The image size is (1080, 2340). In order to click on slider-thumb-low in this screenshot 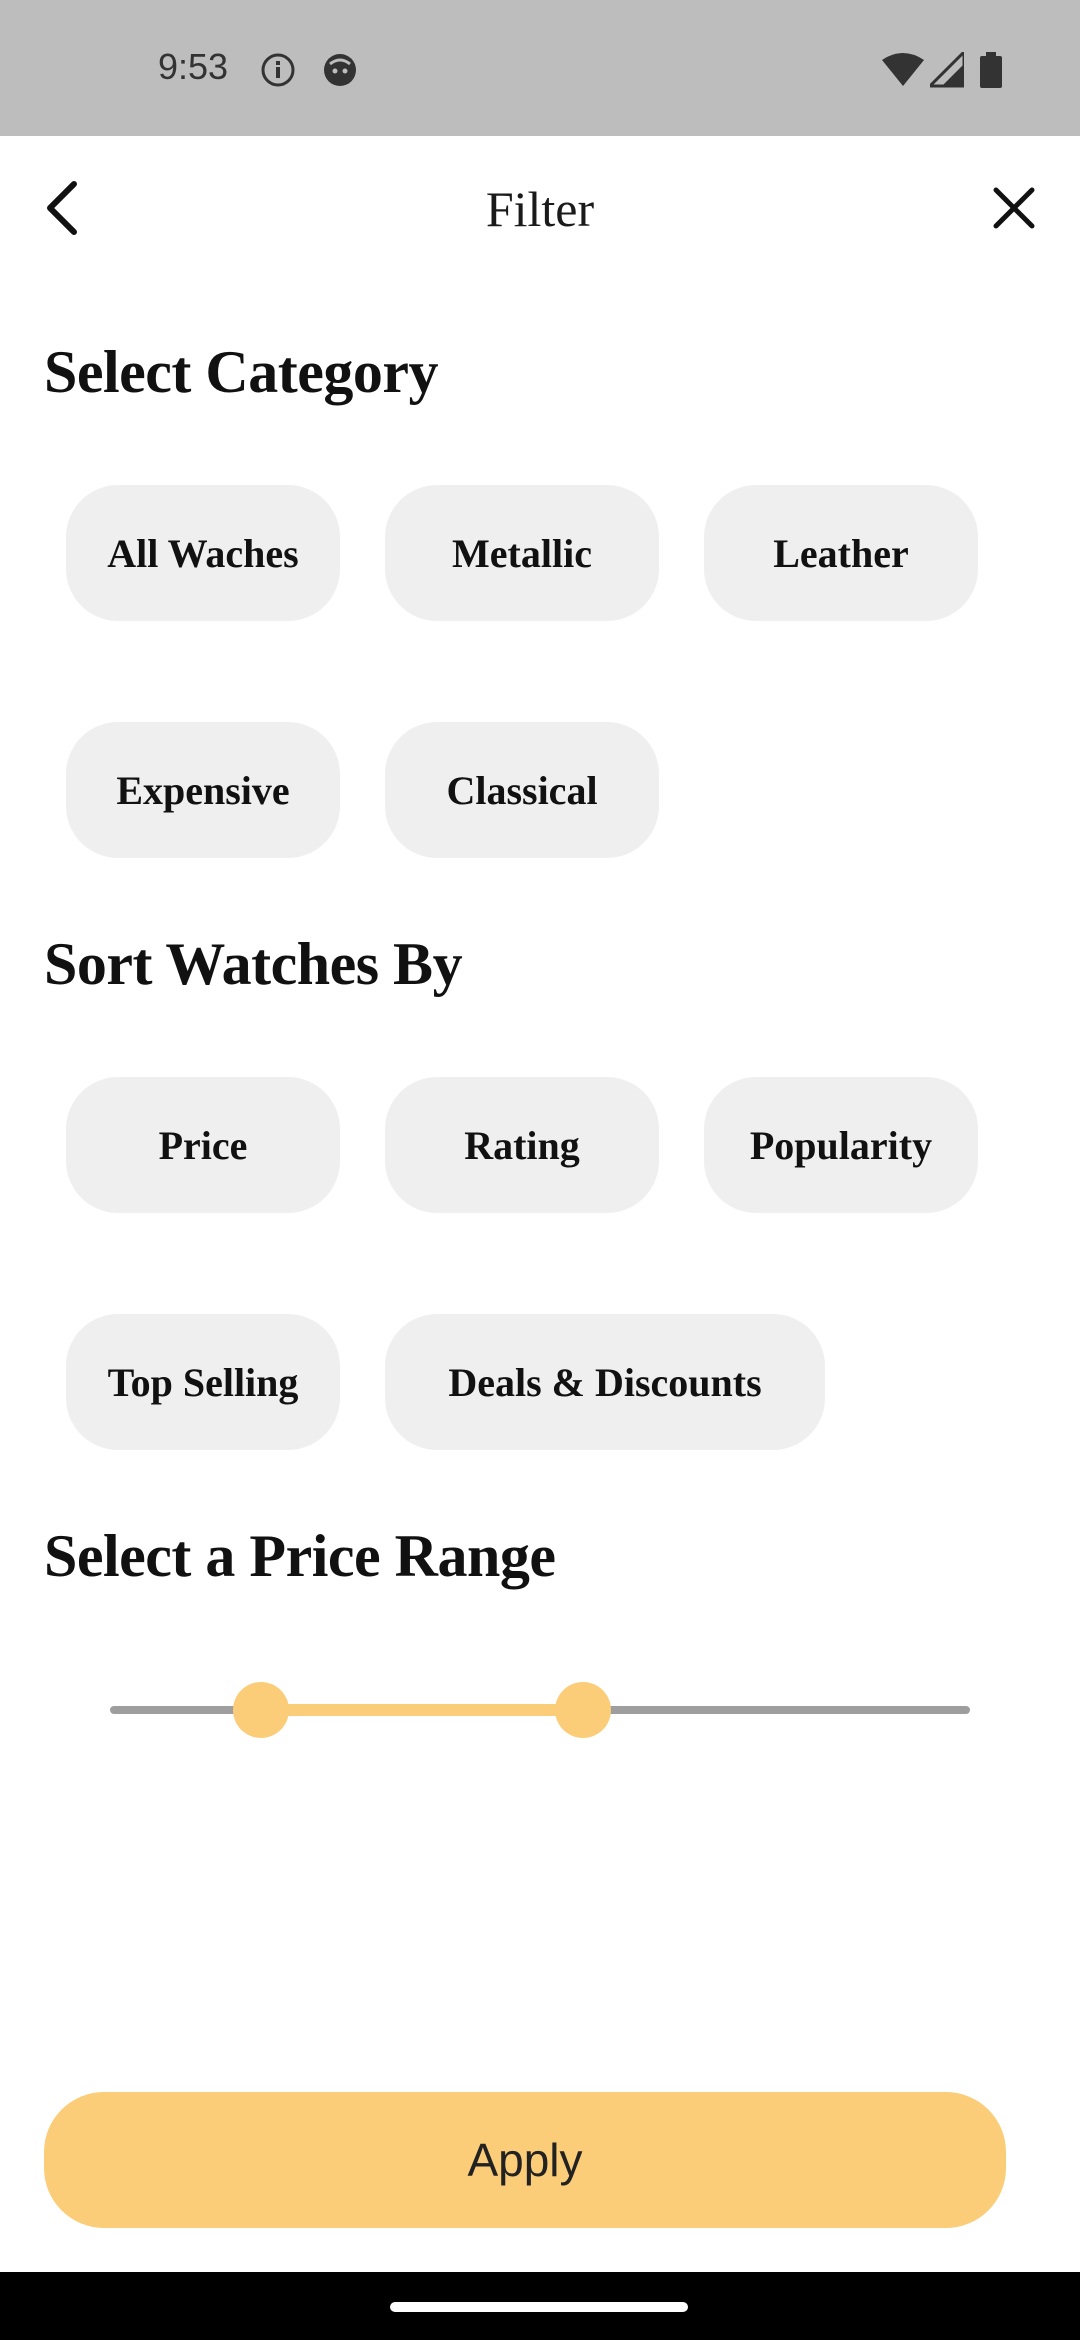, I will do `click(260, 1710)`.